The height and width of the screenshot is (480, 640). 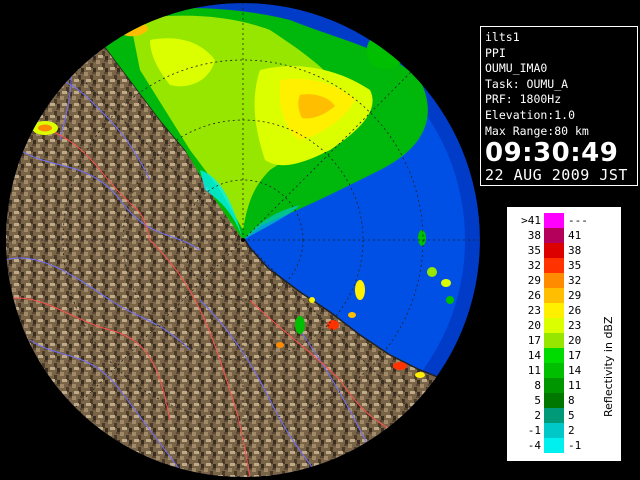 What do you see at coordinates (608, 366) in the screenshot?
I see `legend-unit-label: Reflectivity in dBZ` at bounding box center [608, 366].